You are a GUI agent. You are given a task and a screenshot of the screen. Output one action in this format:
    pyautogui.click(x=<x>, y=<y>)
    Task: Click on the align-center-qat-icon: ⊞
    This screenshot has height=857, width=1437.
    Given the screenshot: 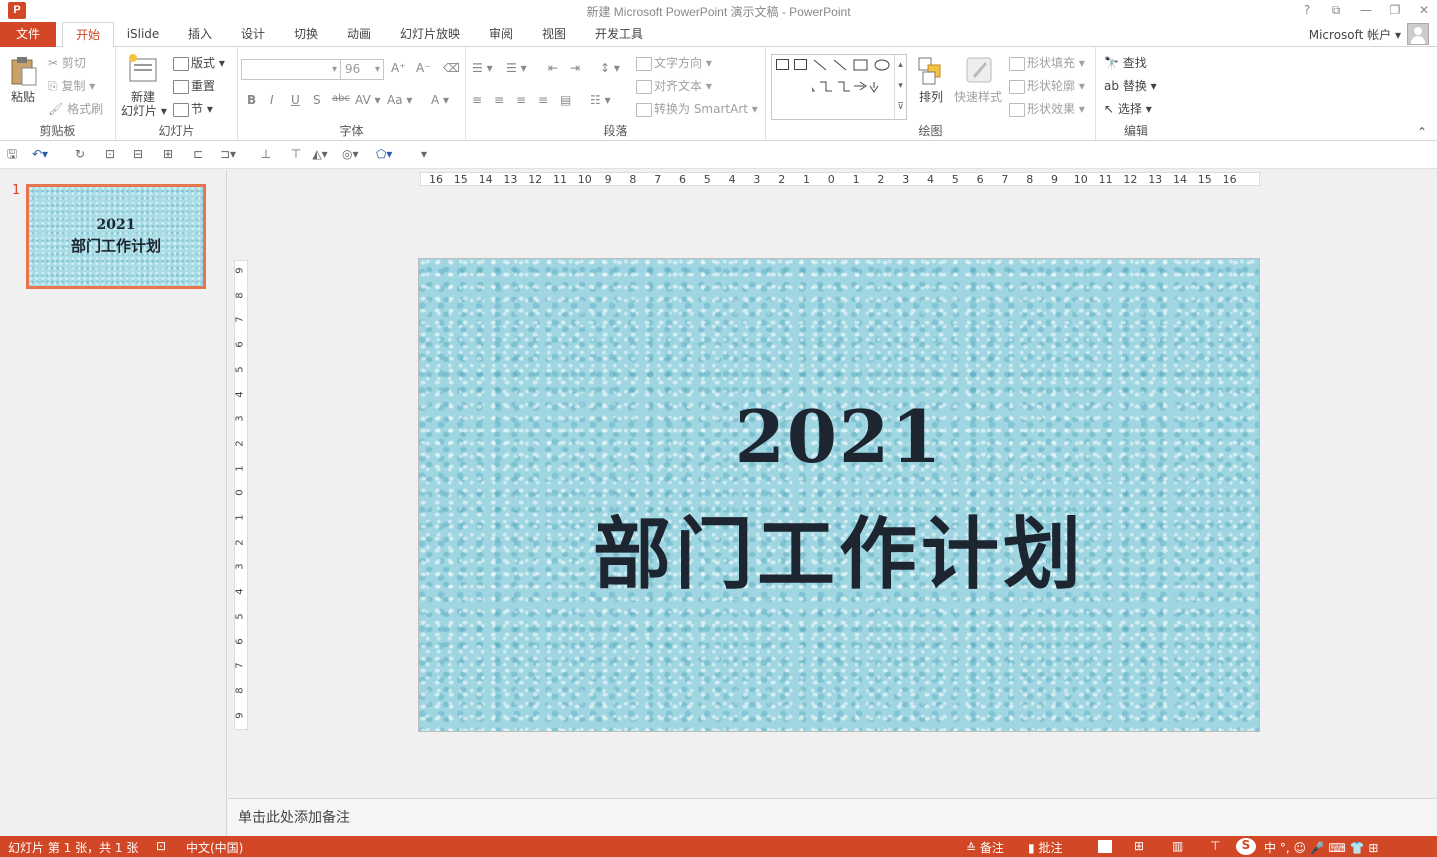 What is the action you would take?
    pyautogui.click(x=168, y=154)
    